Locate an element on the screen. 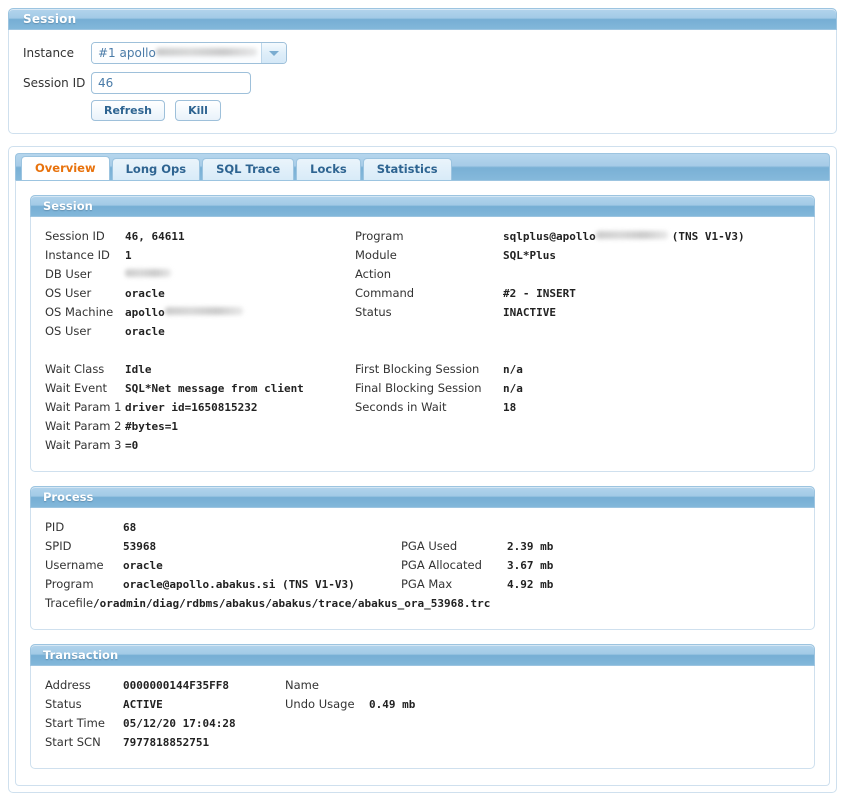  session-id-label: Session ID is located at coordinates (54, 83).